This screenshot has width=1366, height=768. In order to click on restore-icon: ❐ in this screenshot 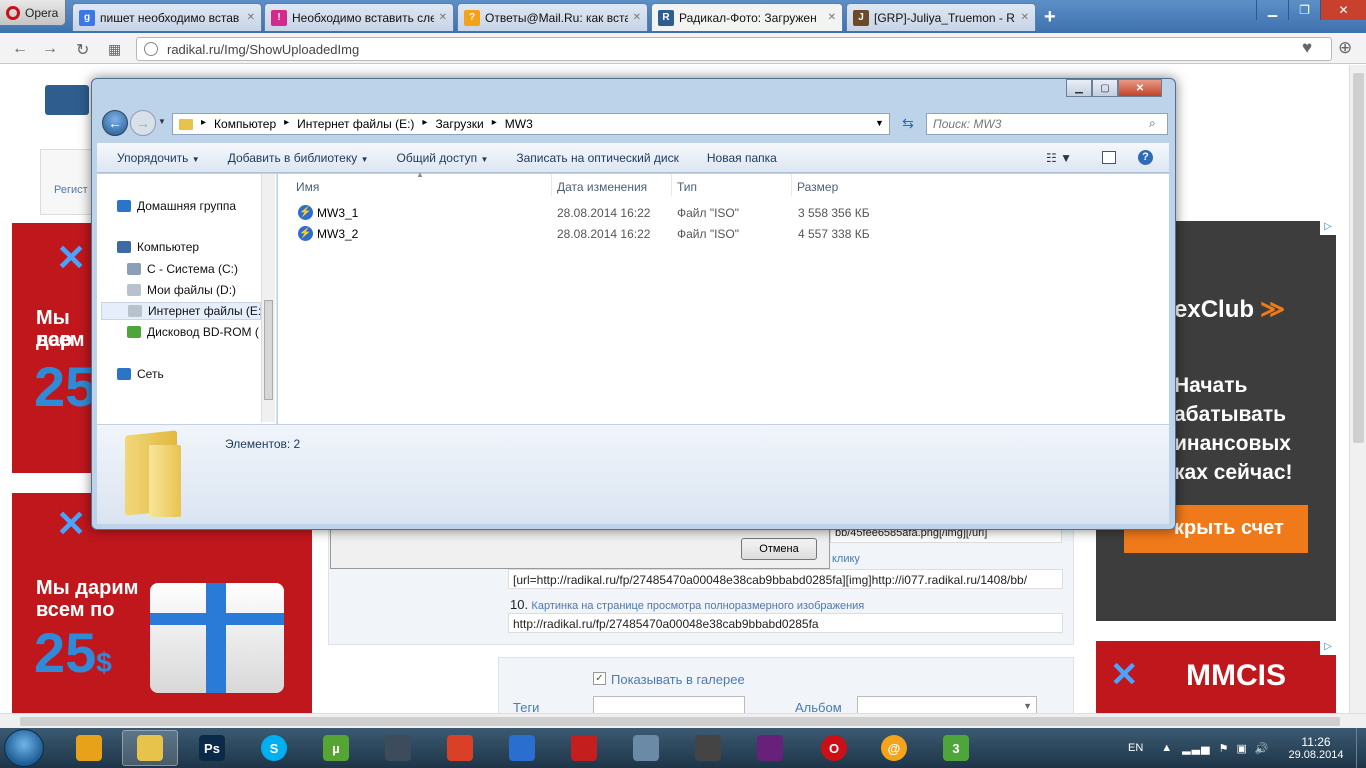, I will do `click(1304, 10)`.